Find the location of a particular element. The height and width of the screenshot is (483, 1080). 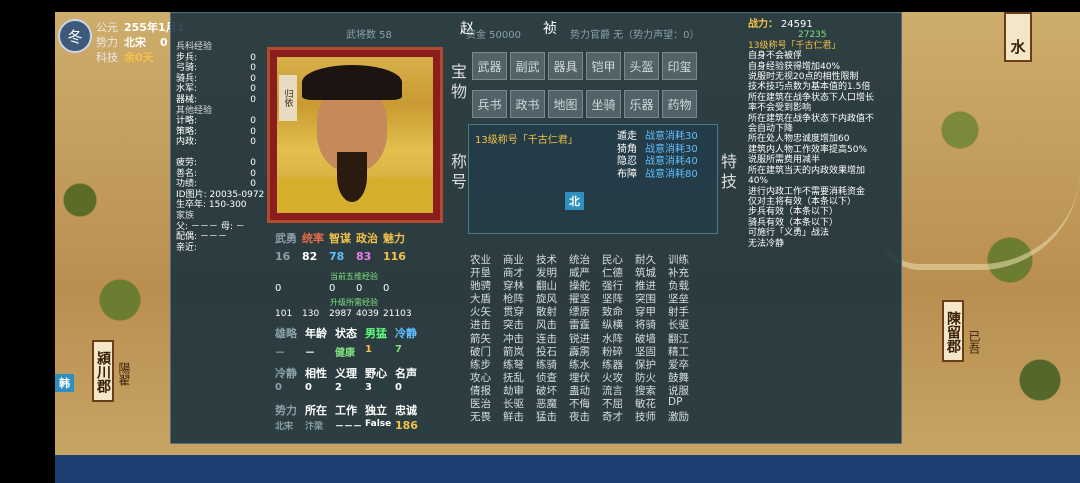

stratagem-item: 遁走 战意消耗30 is located at coordinates (657, 137).